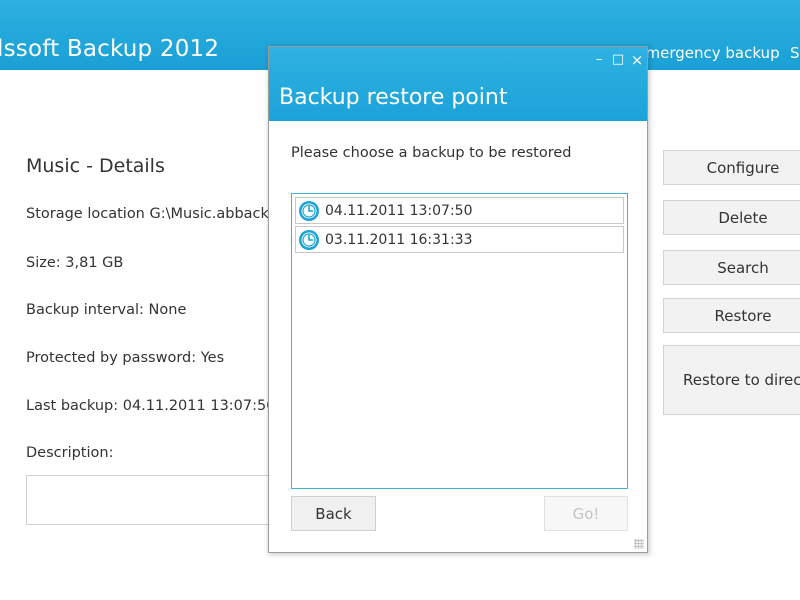 This screenshot has width=800, height=600. What do you see at coordinates (731, 167) in the screenshot?
I see `configure-button: Configure` at bounding box center [731, 167].